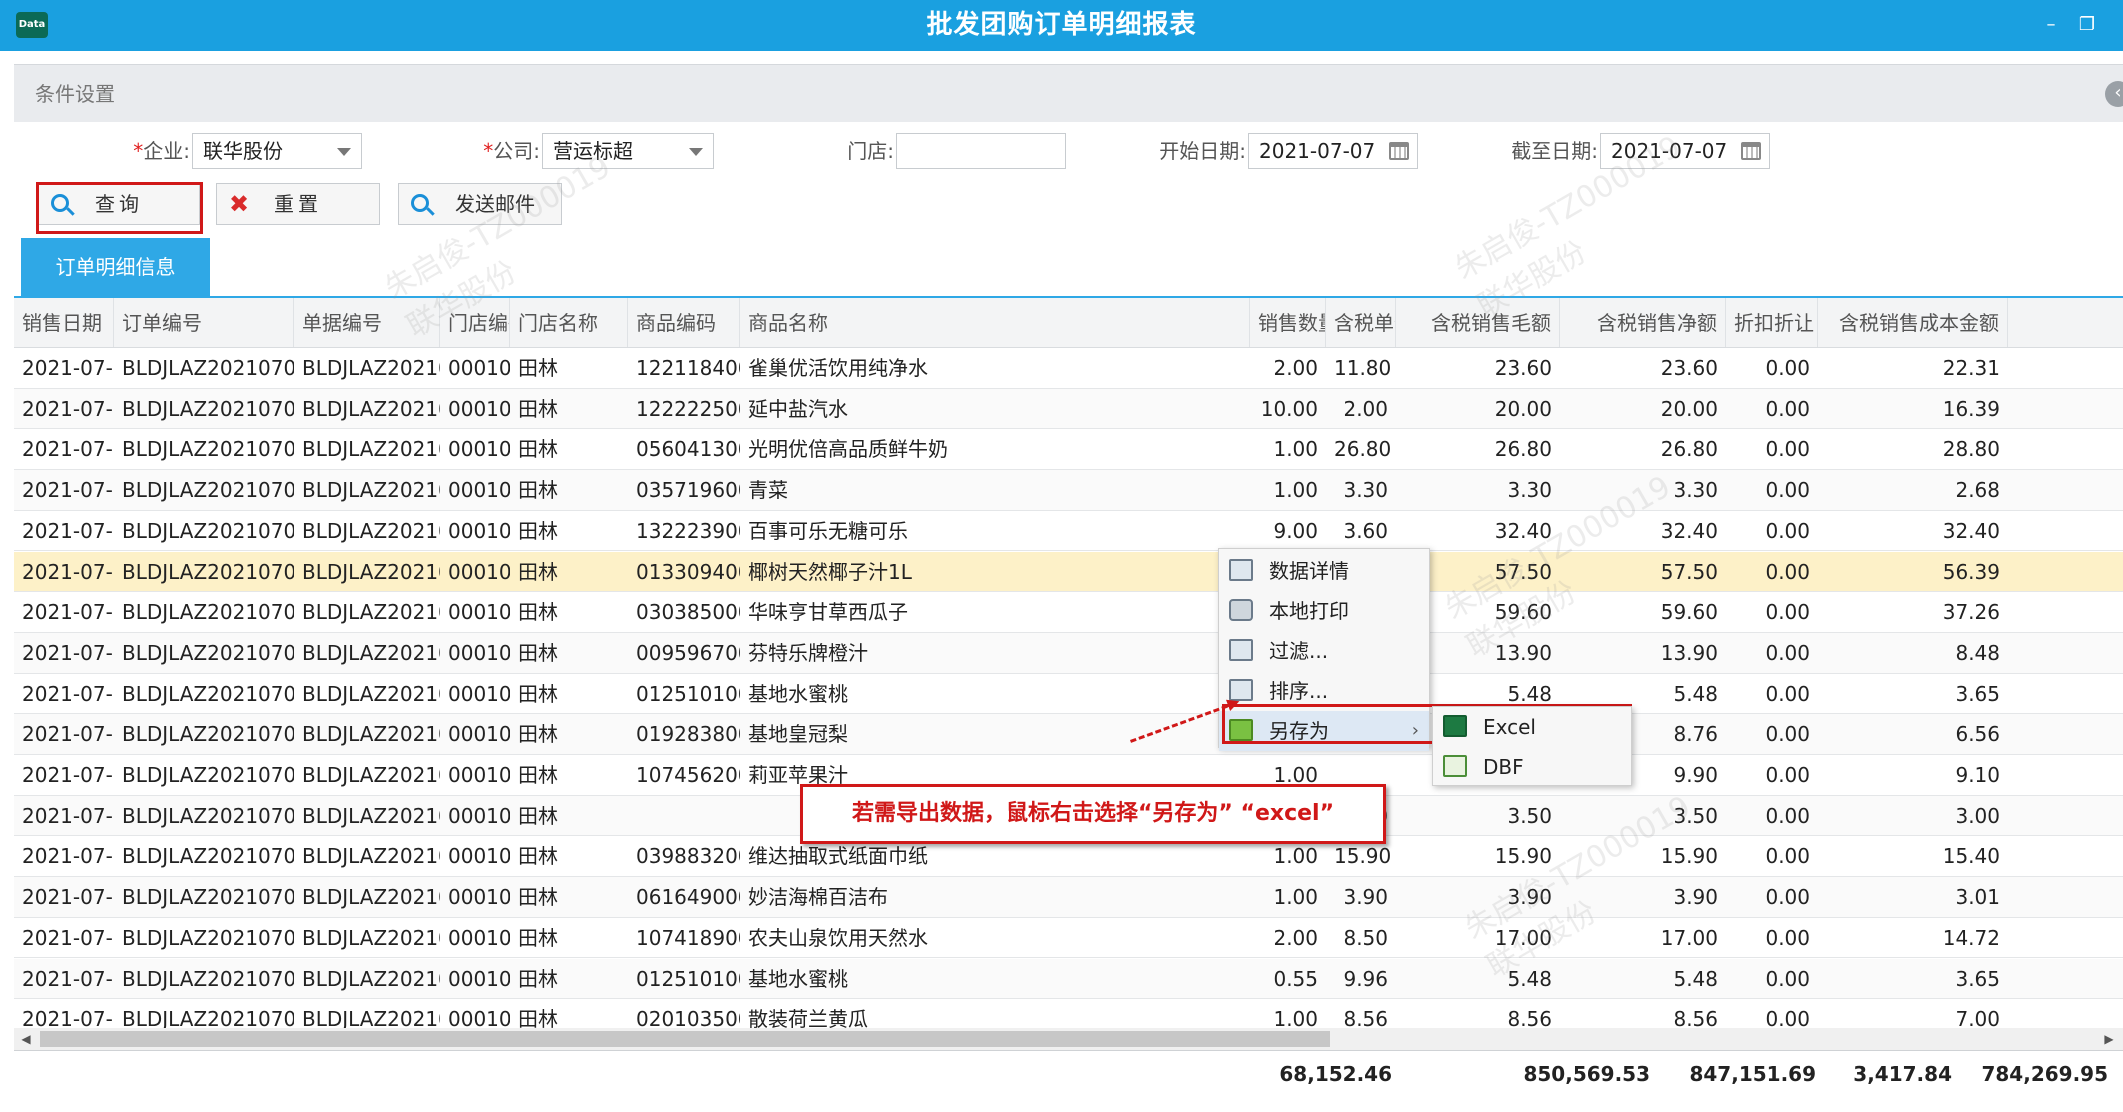 Image resolution: width=2123 pixels, height=1112 pixels. What do you see at coordinates (1529, 490) in the screenshot?
I see `table-cell: 3.30` at bounding box center [1529, 490].